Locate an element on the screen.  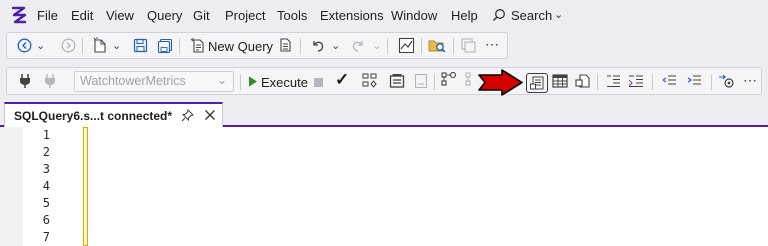
line-number: 5 is located at coordinates (46, 203).